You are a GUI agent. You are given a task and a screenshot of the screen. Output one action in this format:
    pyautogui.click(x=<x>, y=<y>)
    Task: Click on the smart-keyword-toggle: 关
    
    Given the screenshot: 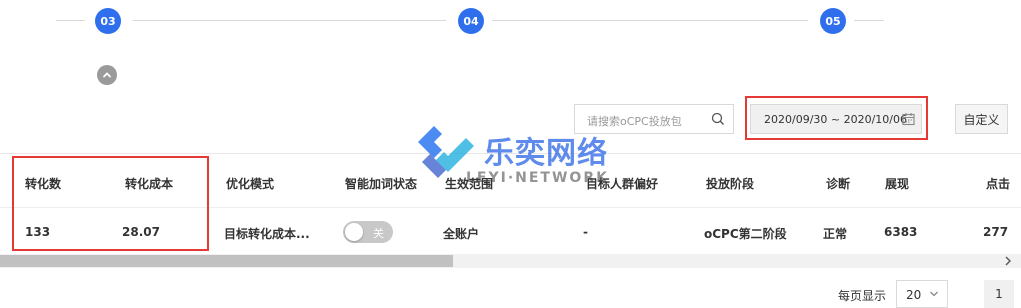 What is the action you would take?
    pyautogui.click(x=368, y=232)
    